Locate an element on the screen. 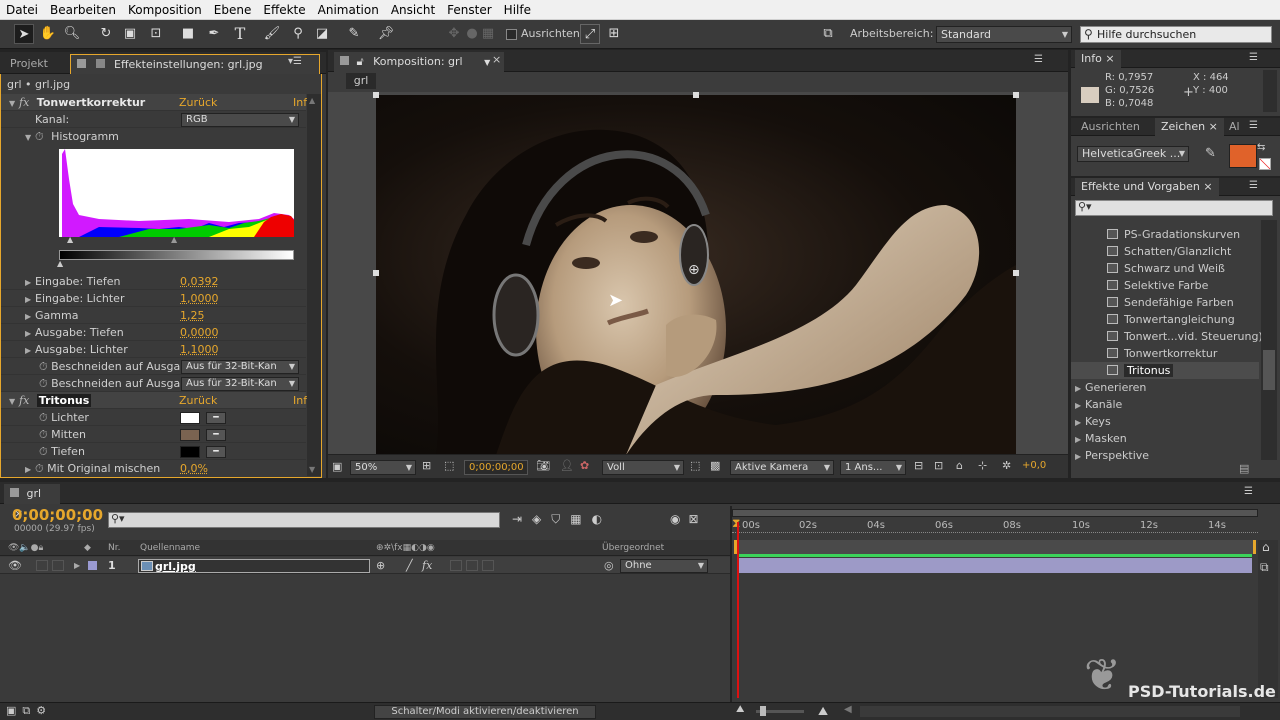 The height and width of the screenshot is (720, 1280). help-search-input: ⚲ Hilfe durchsuchen is located at coordinates (1176, 34).